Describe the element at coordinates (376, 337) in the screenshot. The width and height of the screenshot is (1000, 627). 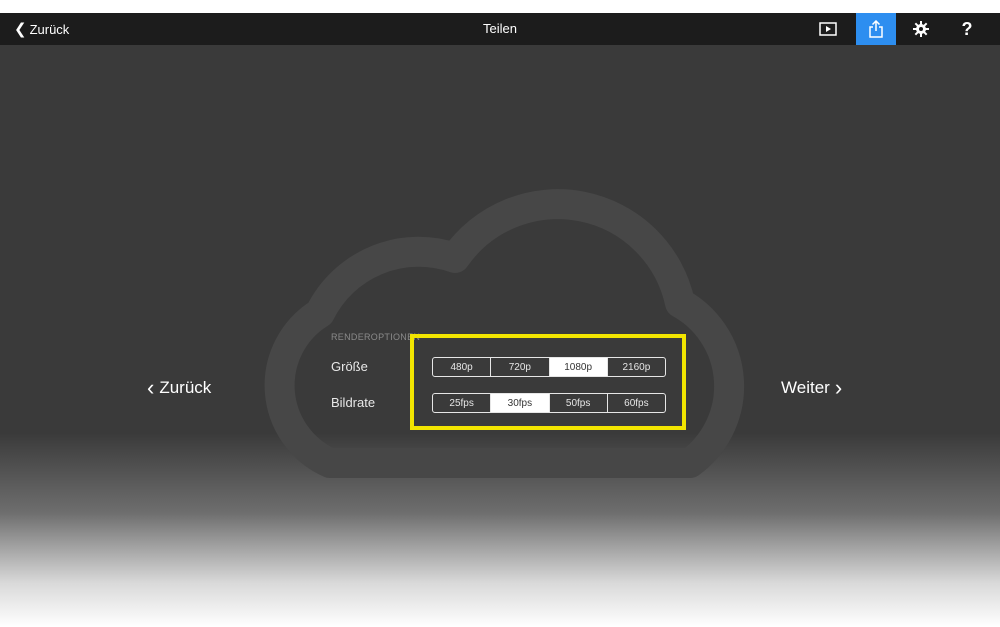
I see `render-options-label: RENDEROPTIONEN` at that location.